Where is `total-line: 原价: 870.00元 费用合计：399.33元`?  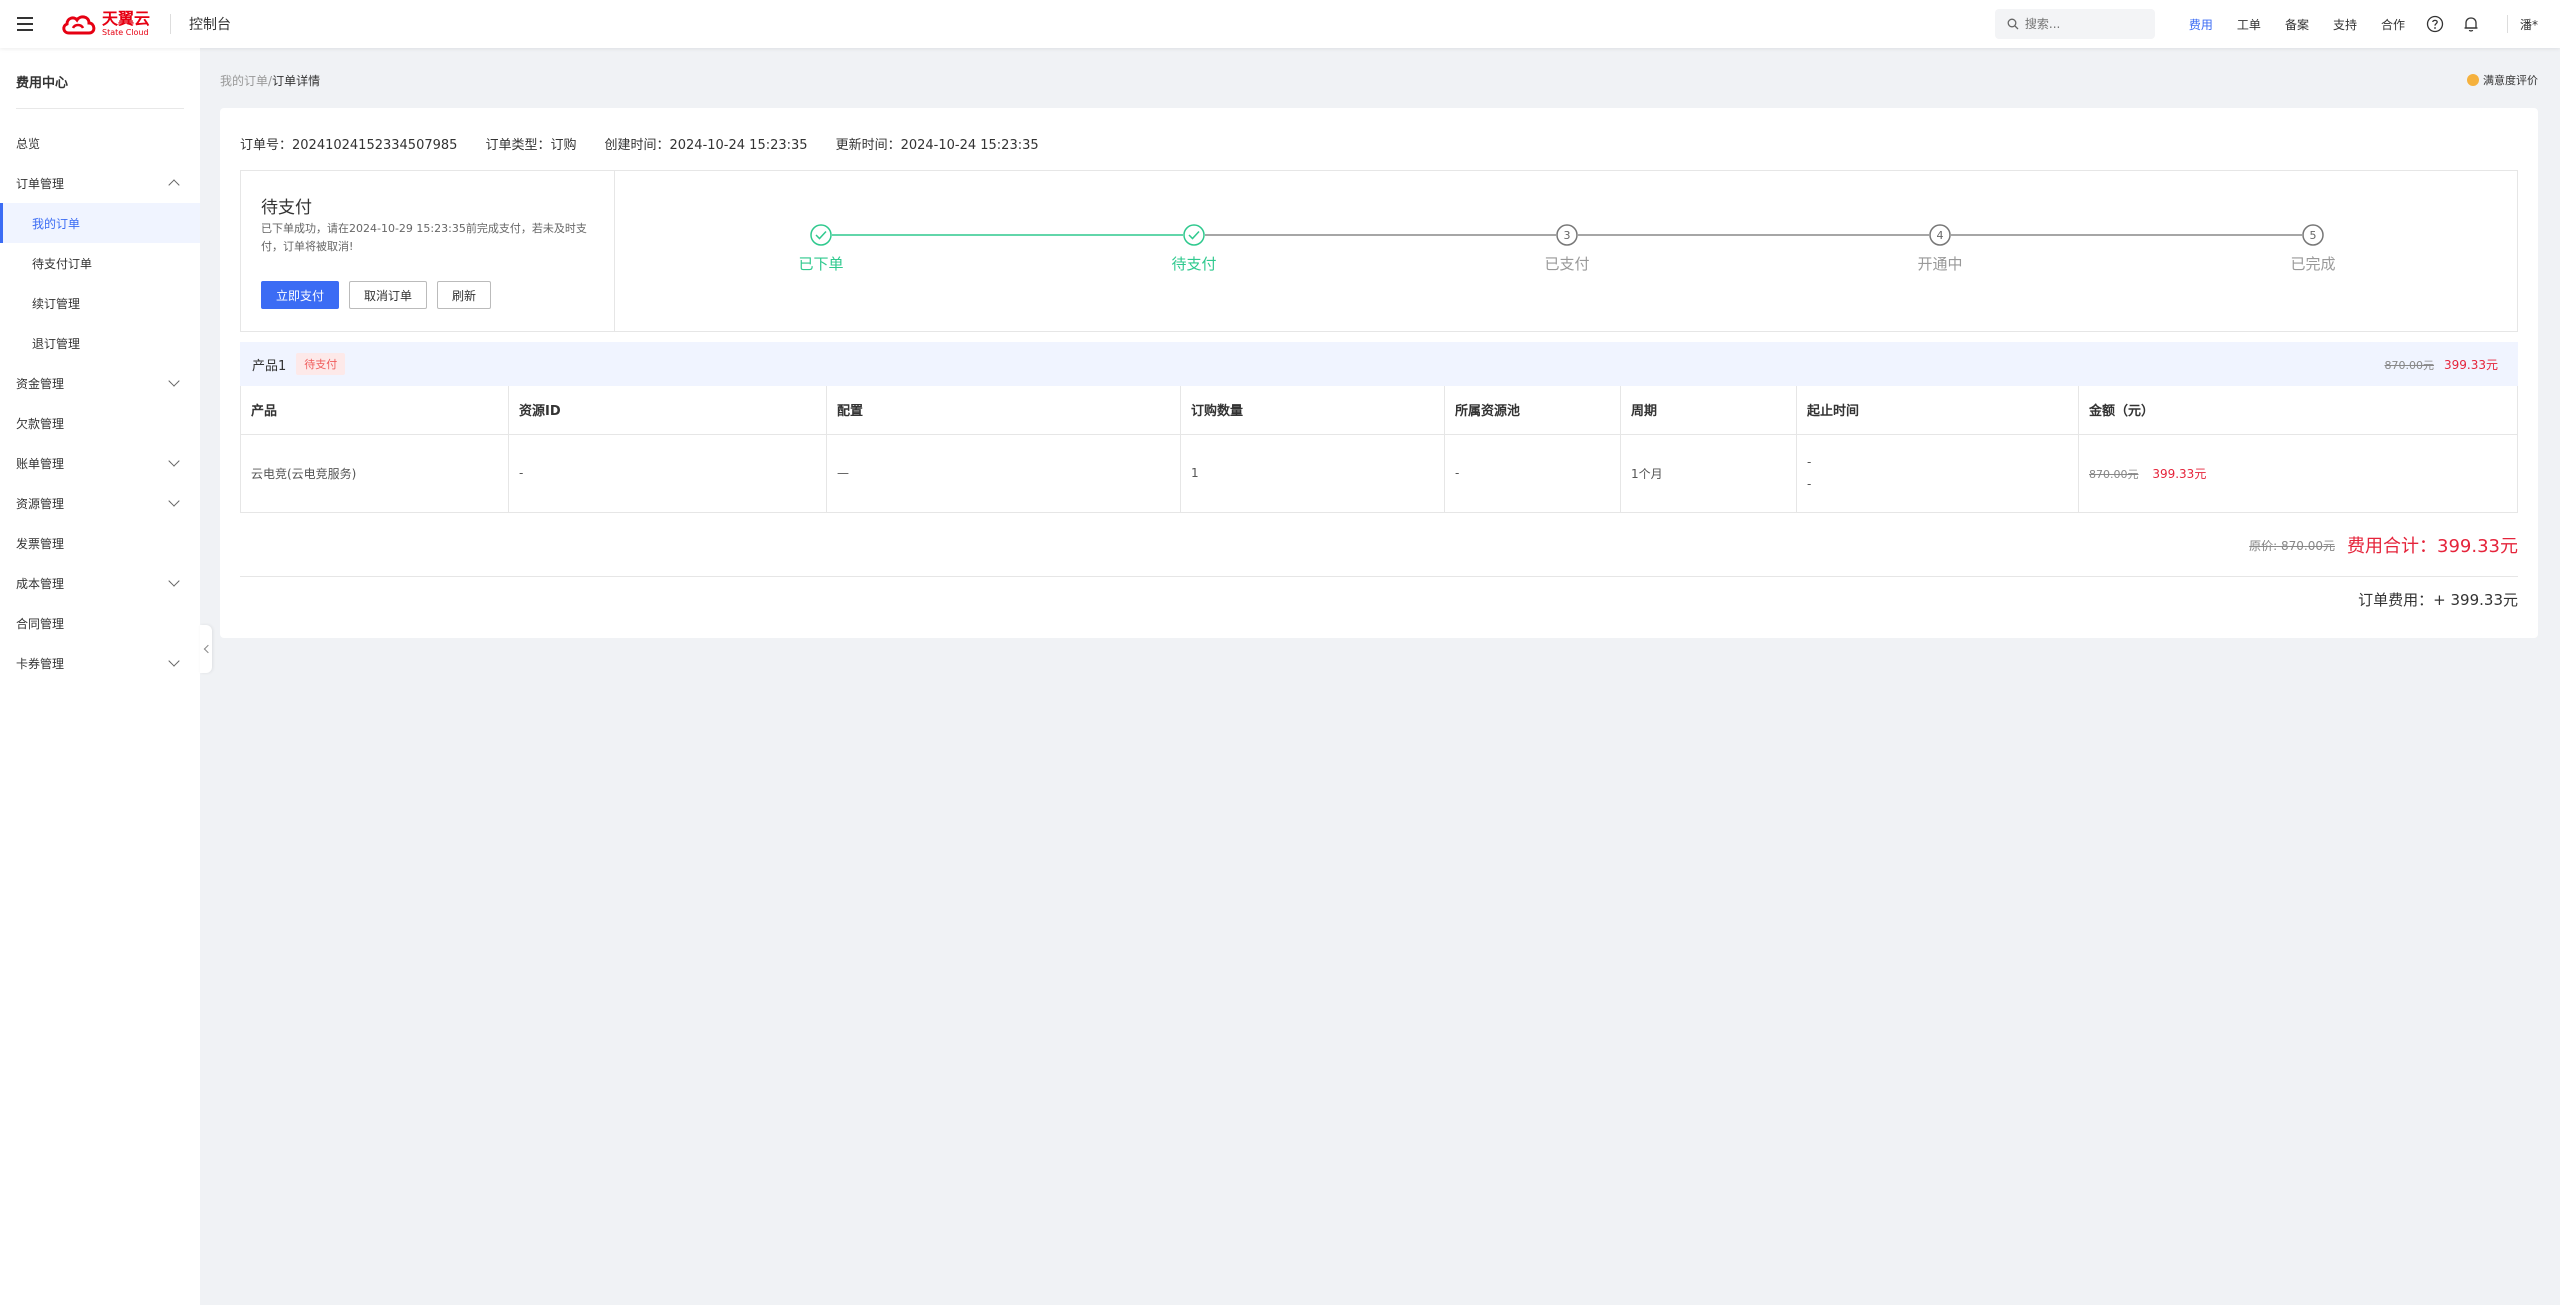
total-line: 原价: 870.00元 费用合计：399.33元 is located at coordinates (2383, 545).